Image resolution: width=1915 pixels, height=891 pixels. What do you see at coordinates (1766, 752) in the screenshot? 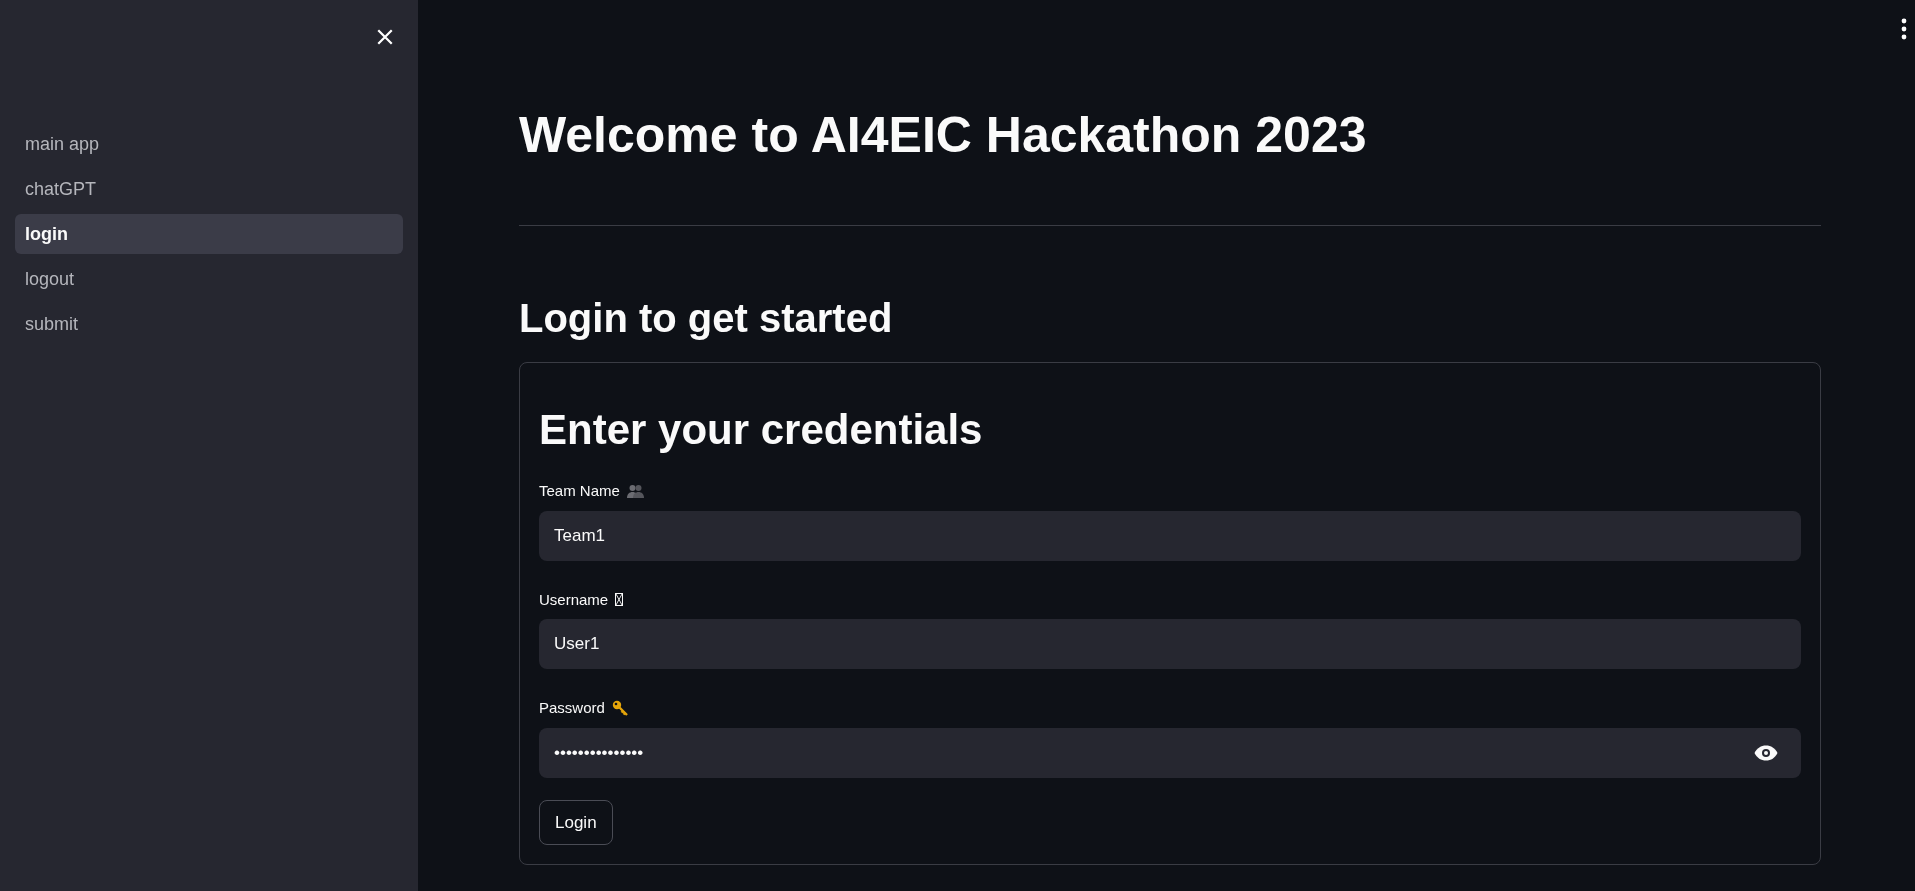
I see `eye-icon` at bounding box center [1766, 752].